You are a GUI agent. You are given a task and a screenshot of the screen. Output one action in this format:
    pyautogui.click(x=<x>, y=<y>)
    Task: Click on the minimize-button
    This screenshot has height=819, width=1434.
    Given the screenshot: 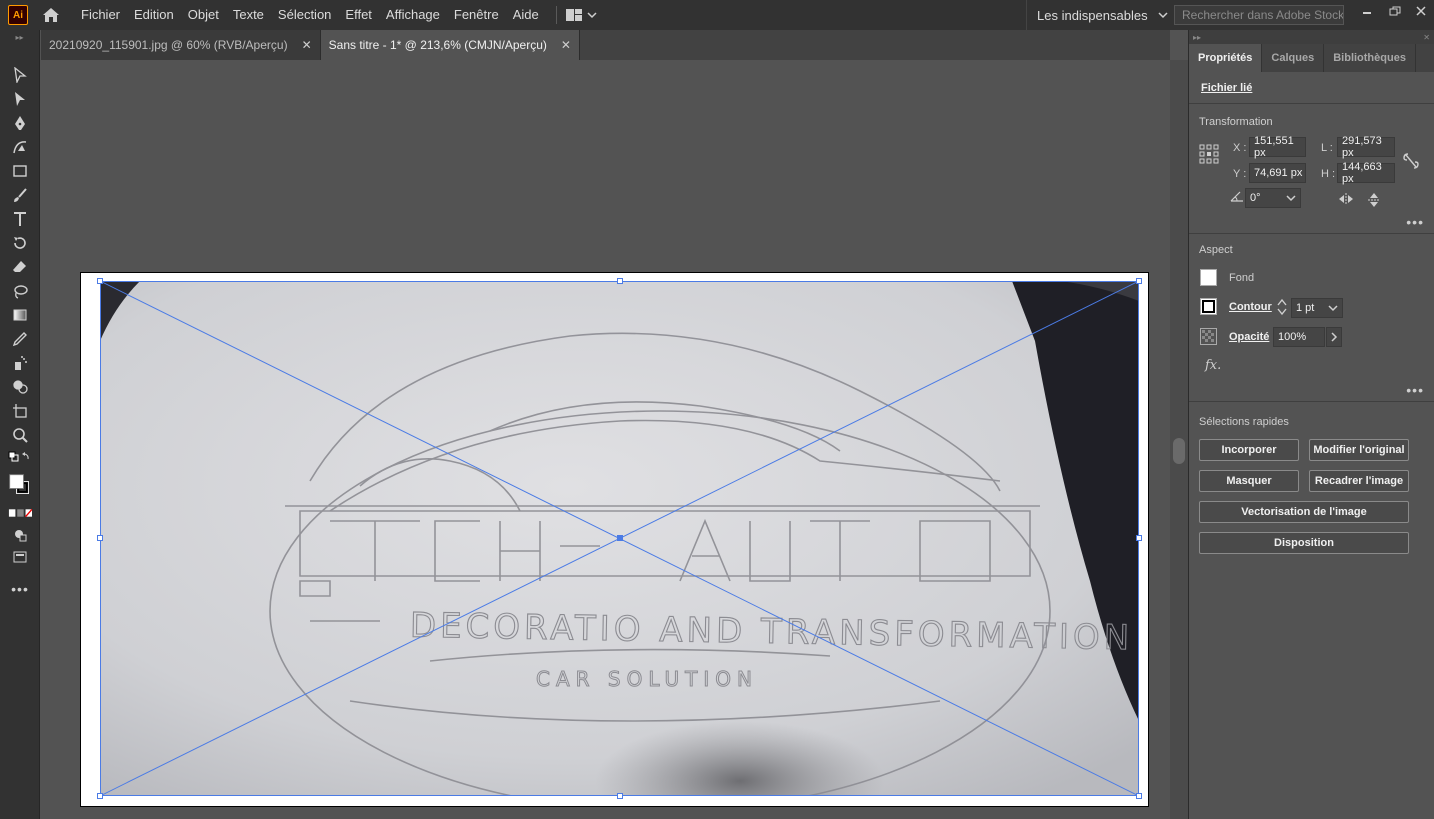 What is the action you would take?
    pyautogui.click(x=1367, y=11)
    